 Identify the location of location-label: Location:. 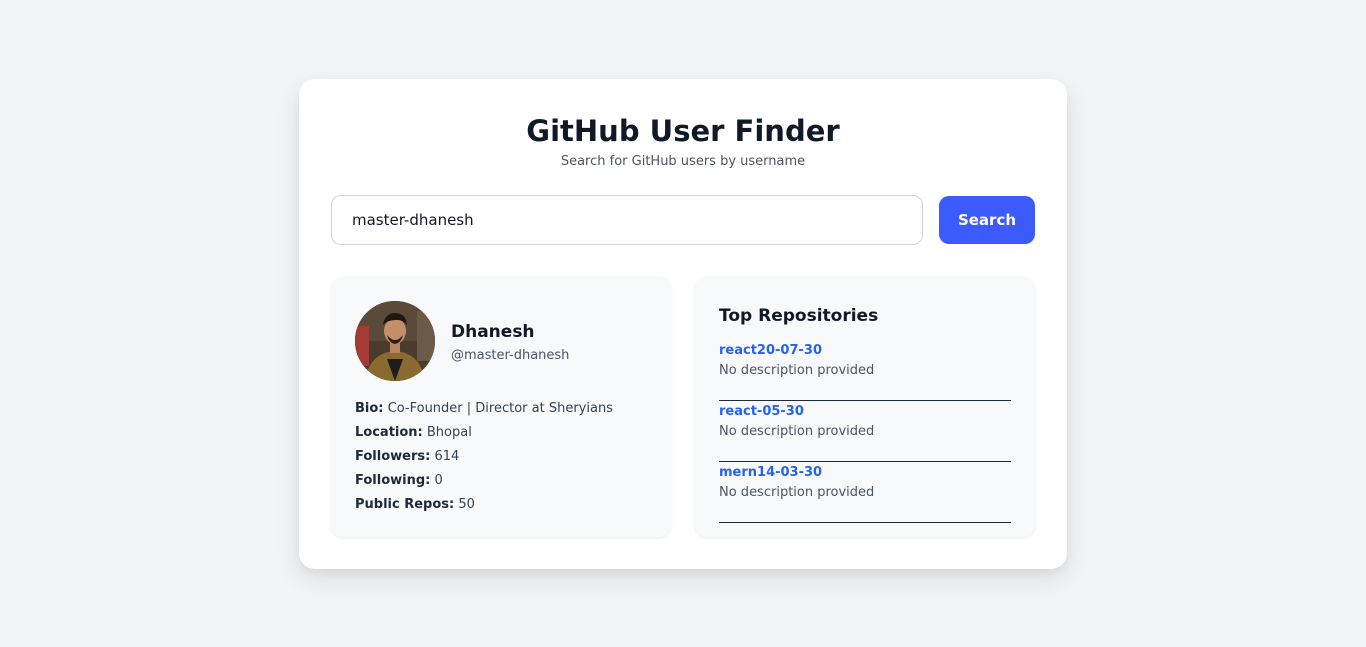
(389, 432).